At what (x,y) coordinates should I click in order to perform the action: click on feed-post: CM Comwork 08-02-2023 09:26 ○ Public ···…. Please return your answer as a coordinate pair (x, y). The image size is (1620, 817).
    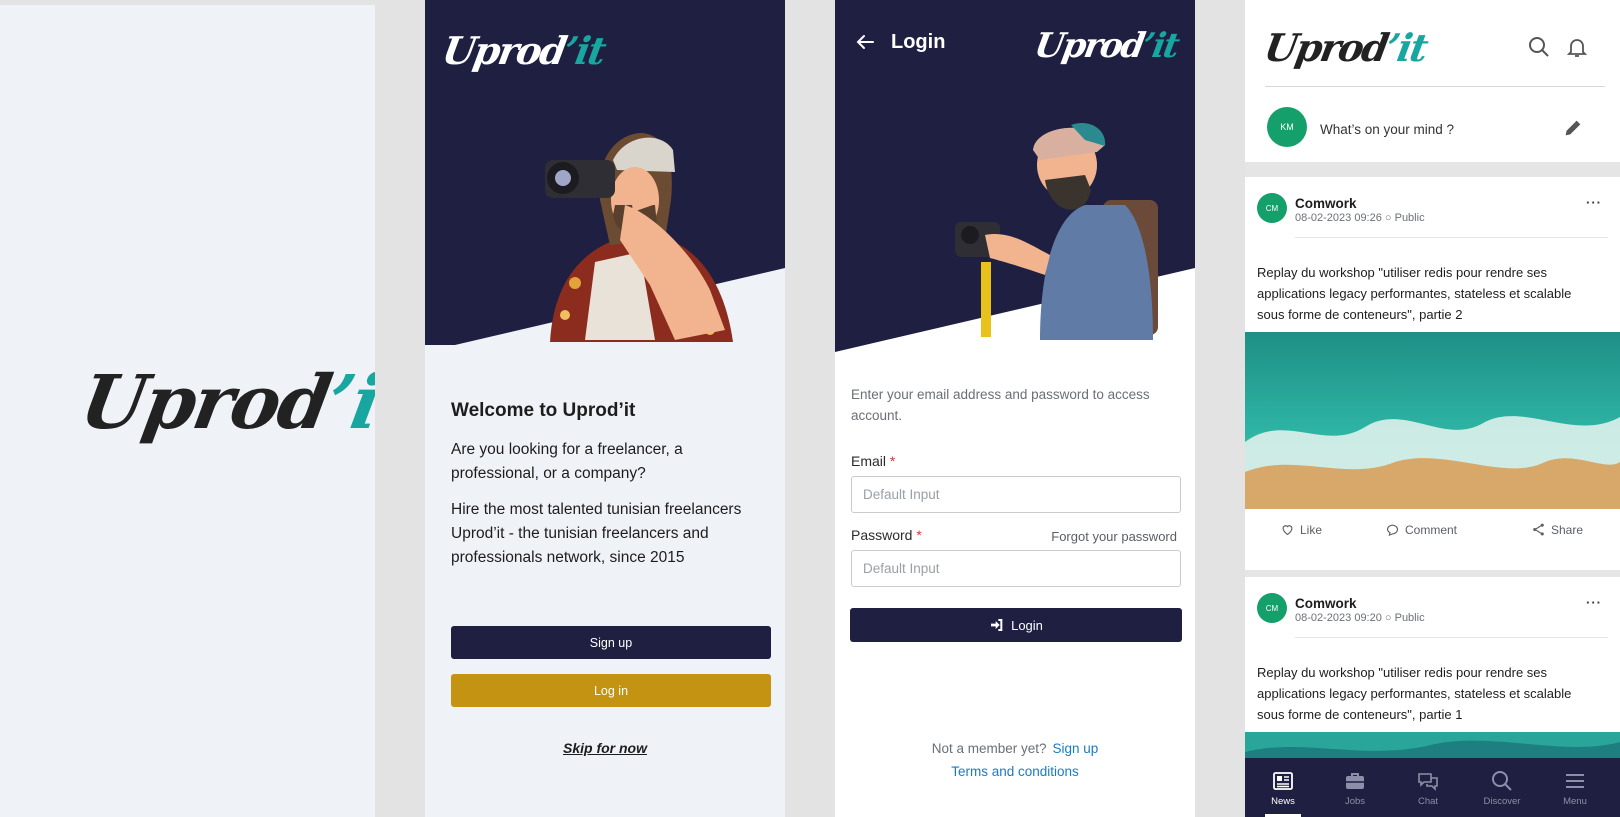
    Looking at the image, I should click on (1432, 373).